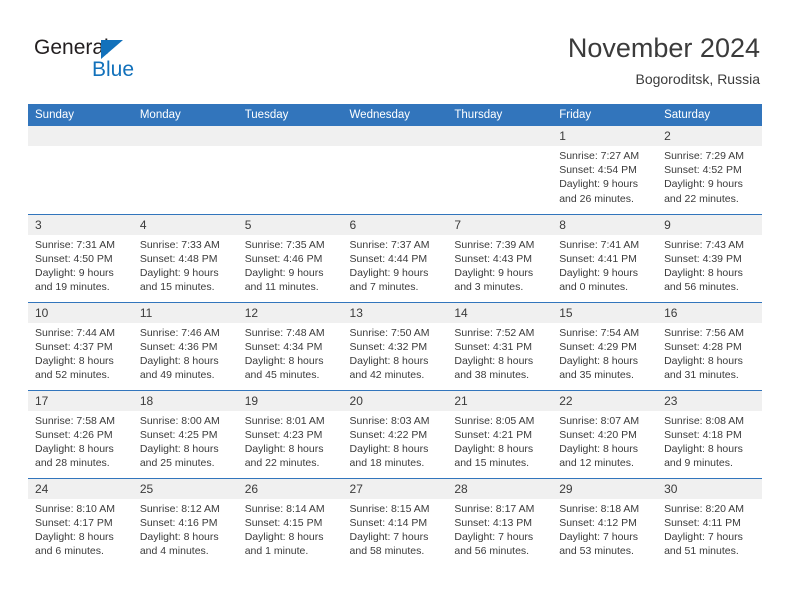 The width and height of the screenshot is (792, 612). Describe the element at coordinates (389, 456) in the screenshot. I see `daylight-text: Daylight: 8 hours and 18 minutes.` at that location.